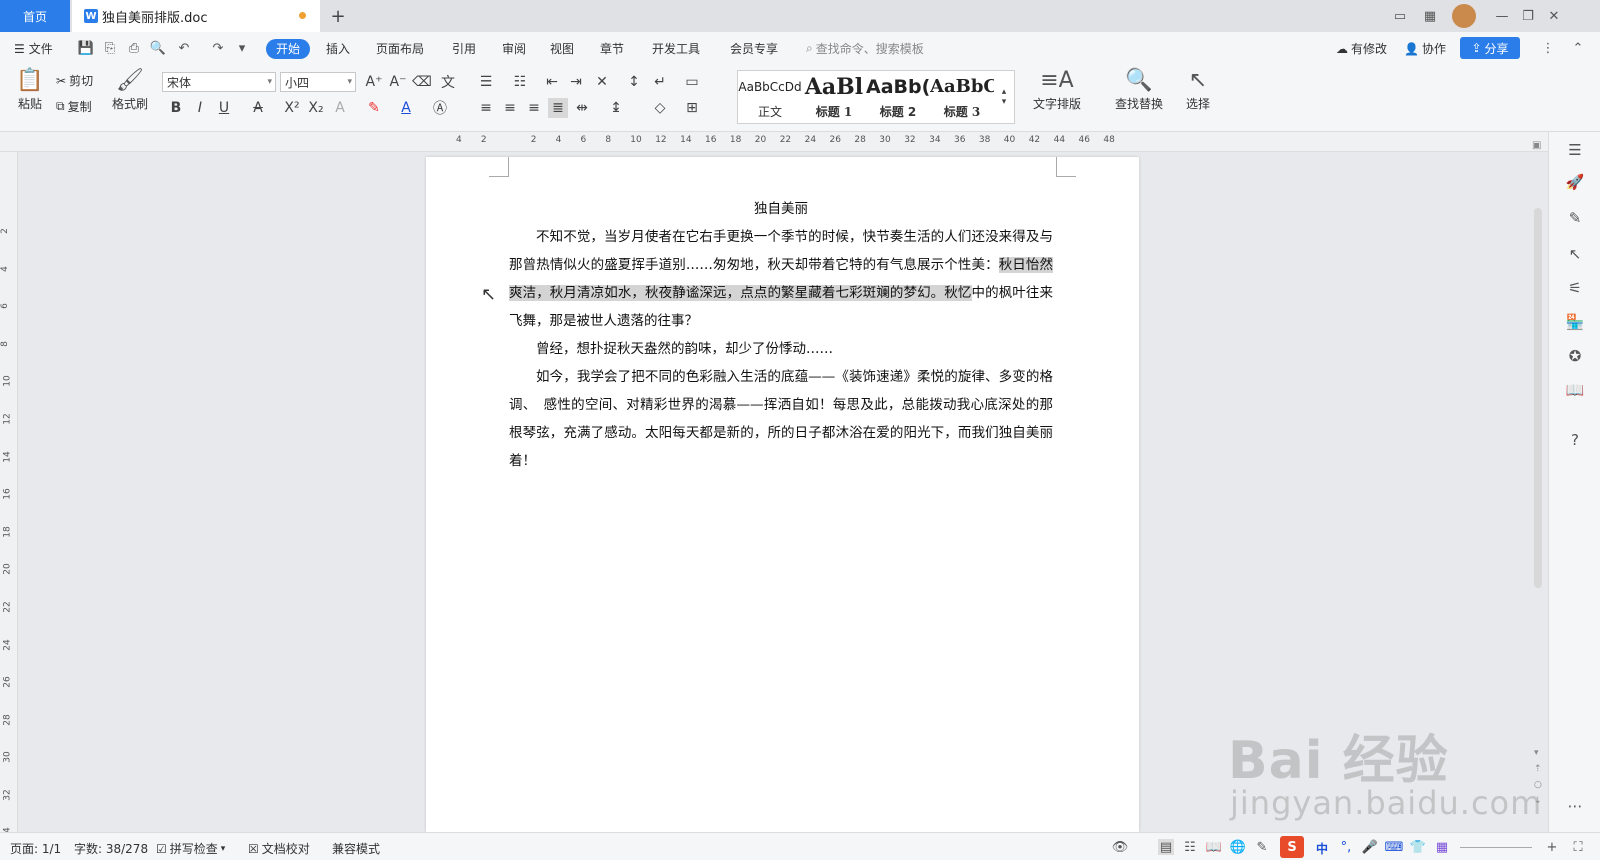 The image size is (1600, 860). I want to click on align-left-icon: ≡, so click(486, 108).